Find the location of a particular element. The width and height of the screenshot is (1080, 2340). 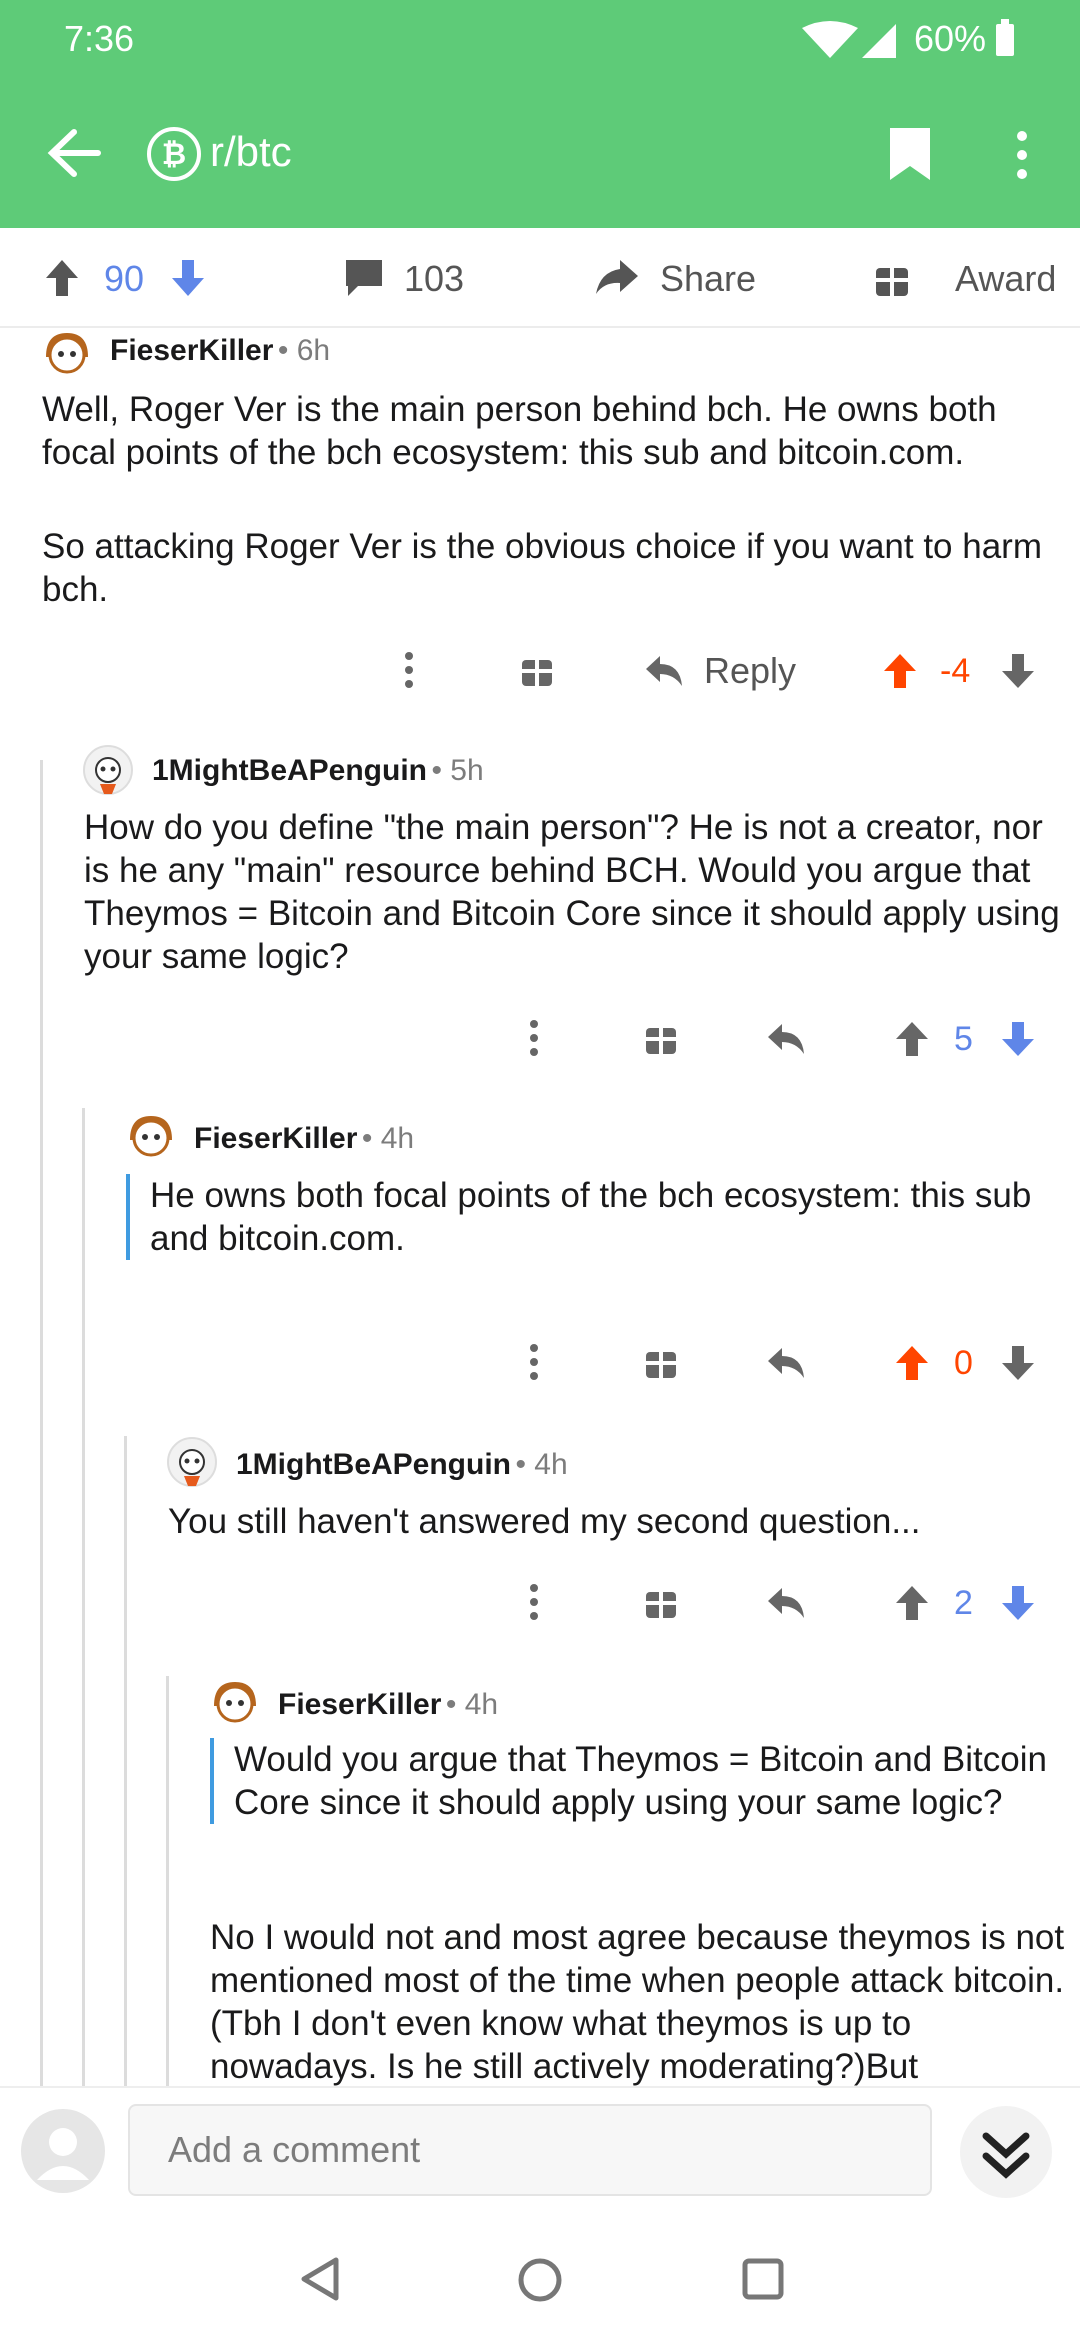

comment-score: 5 is located at coordinates (963, 1039).